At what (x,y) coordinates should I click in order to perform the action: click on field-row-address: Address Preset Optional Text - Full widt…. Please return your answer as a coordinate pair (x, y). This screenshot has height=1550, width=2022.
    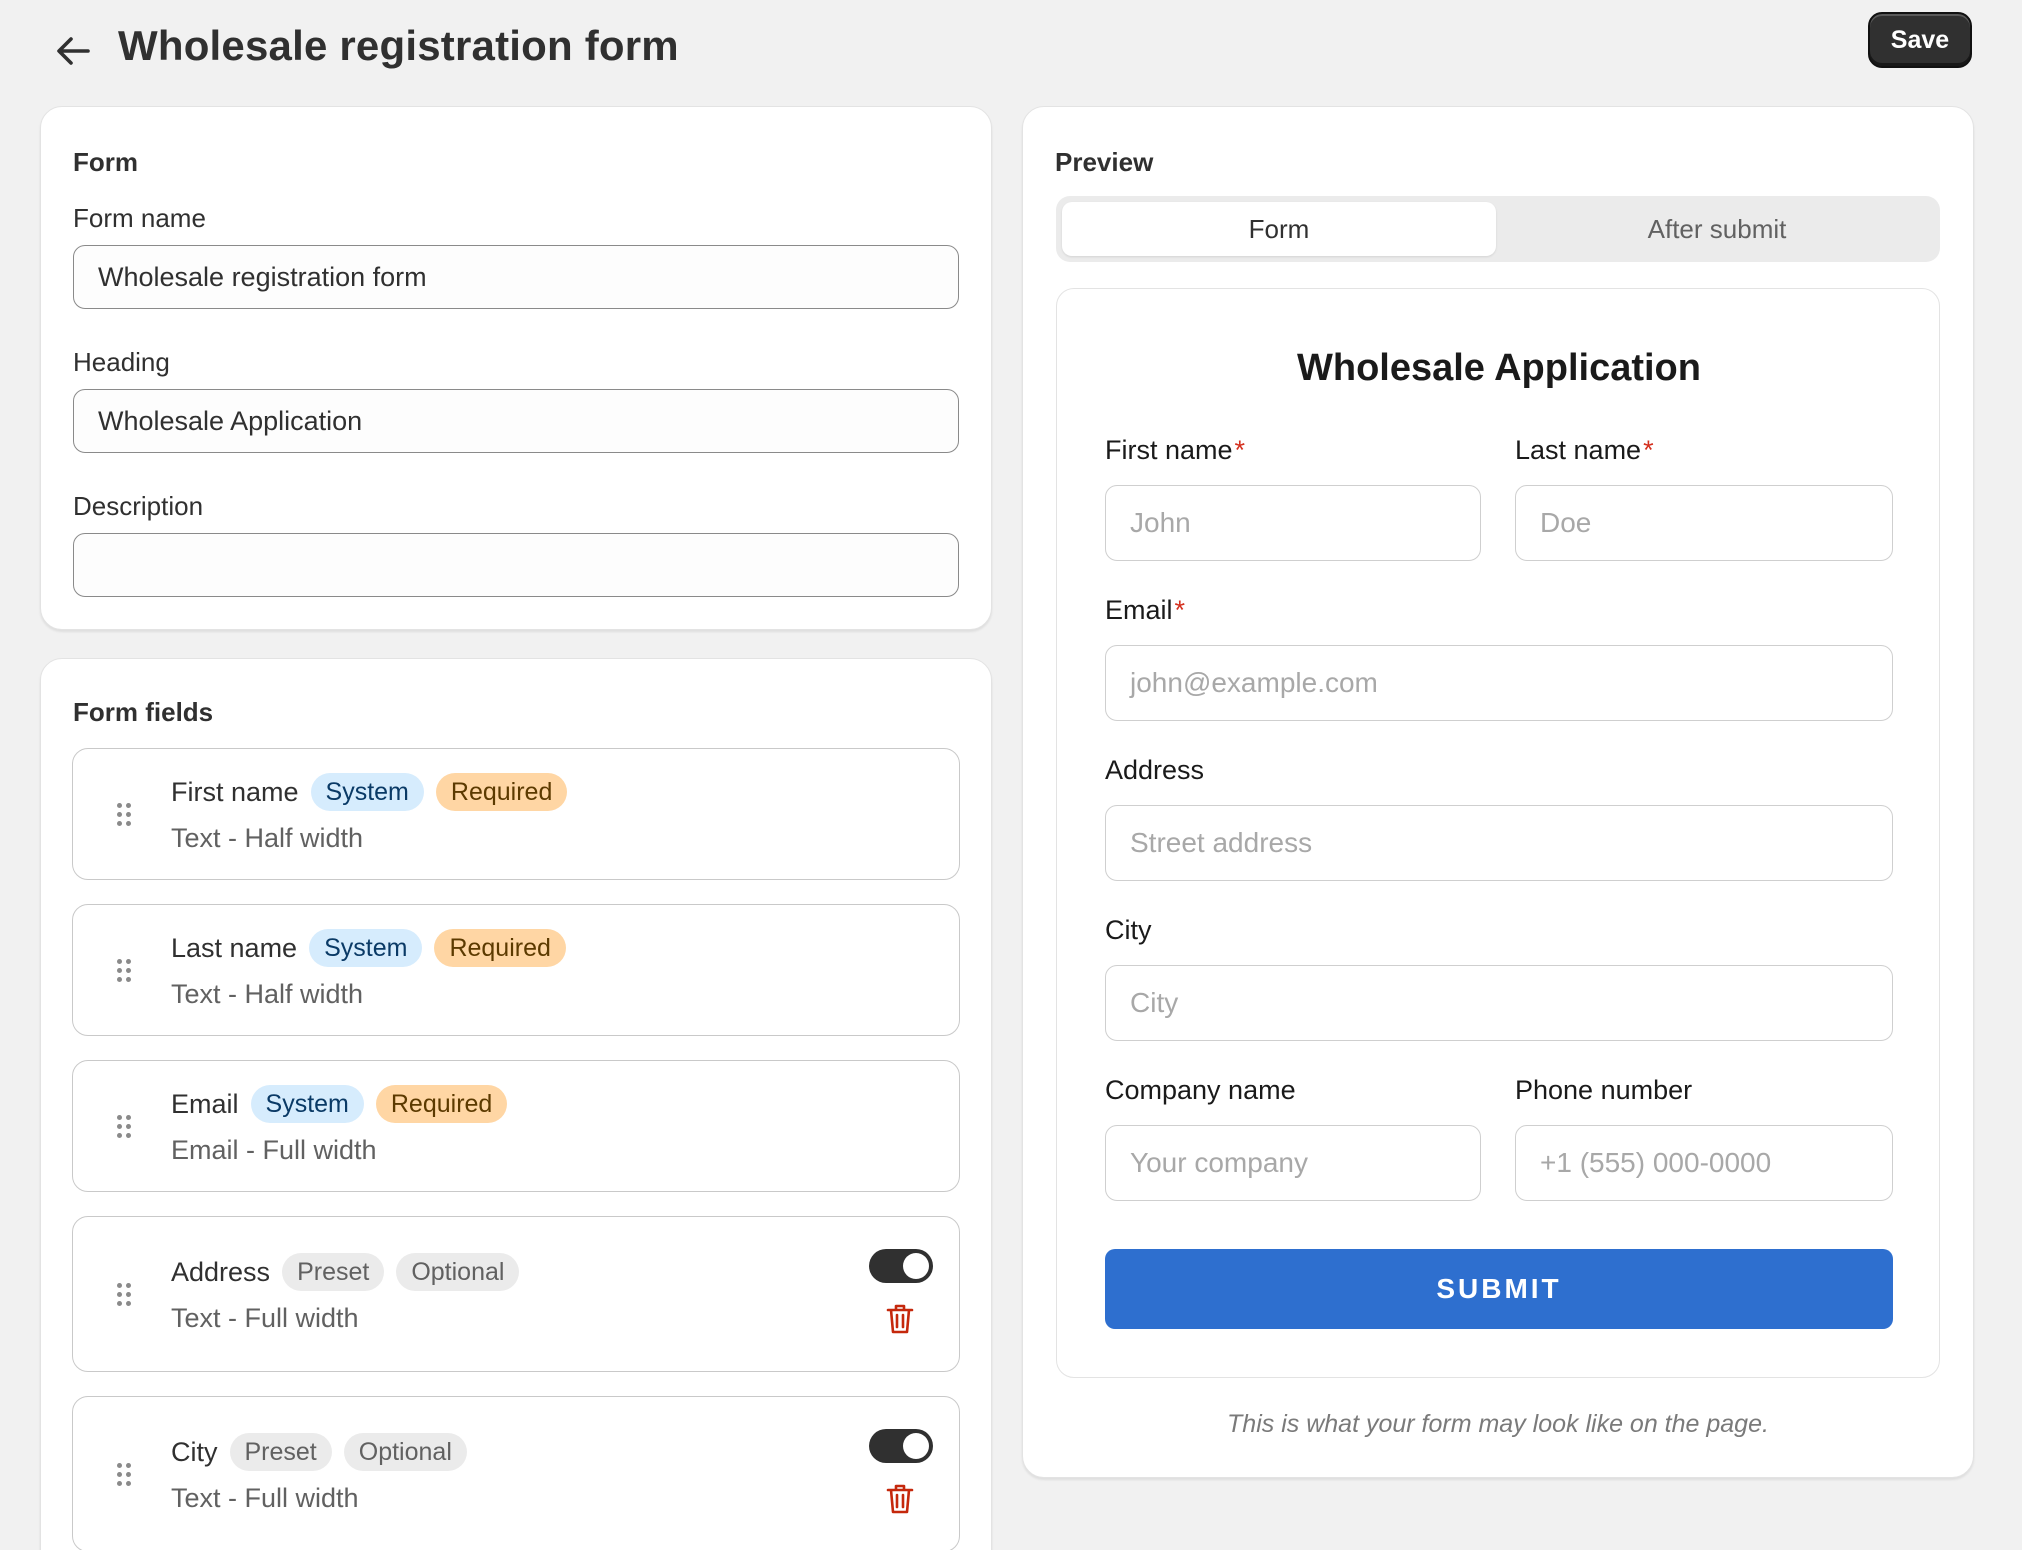
    Looking at the image, I should click on (516, 1294).